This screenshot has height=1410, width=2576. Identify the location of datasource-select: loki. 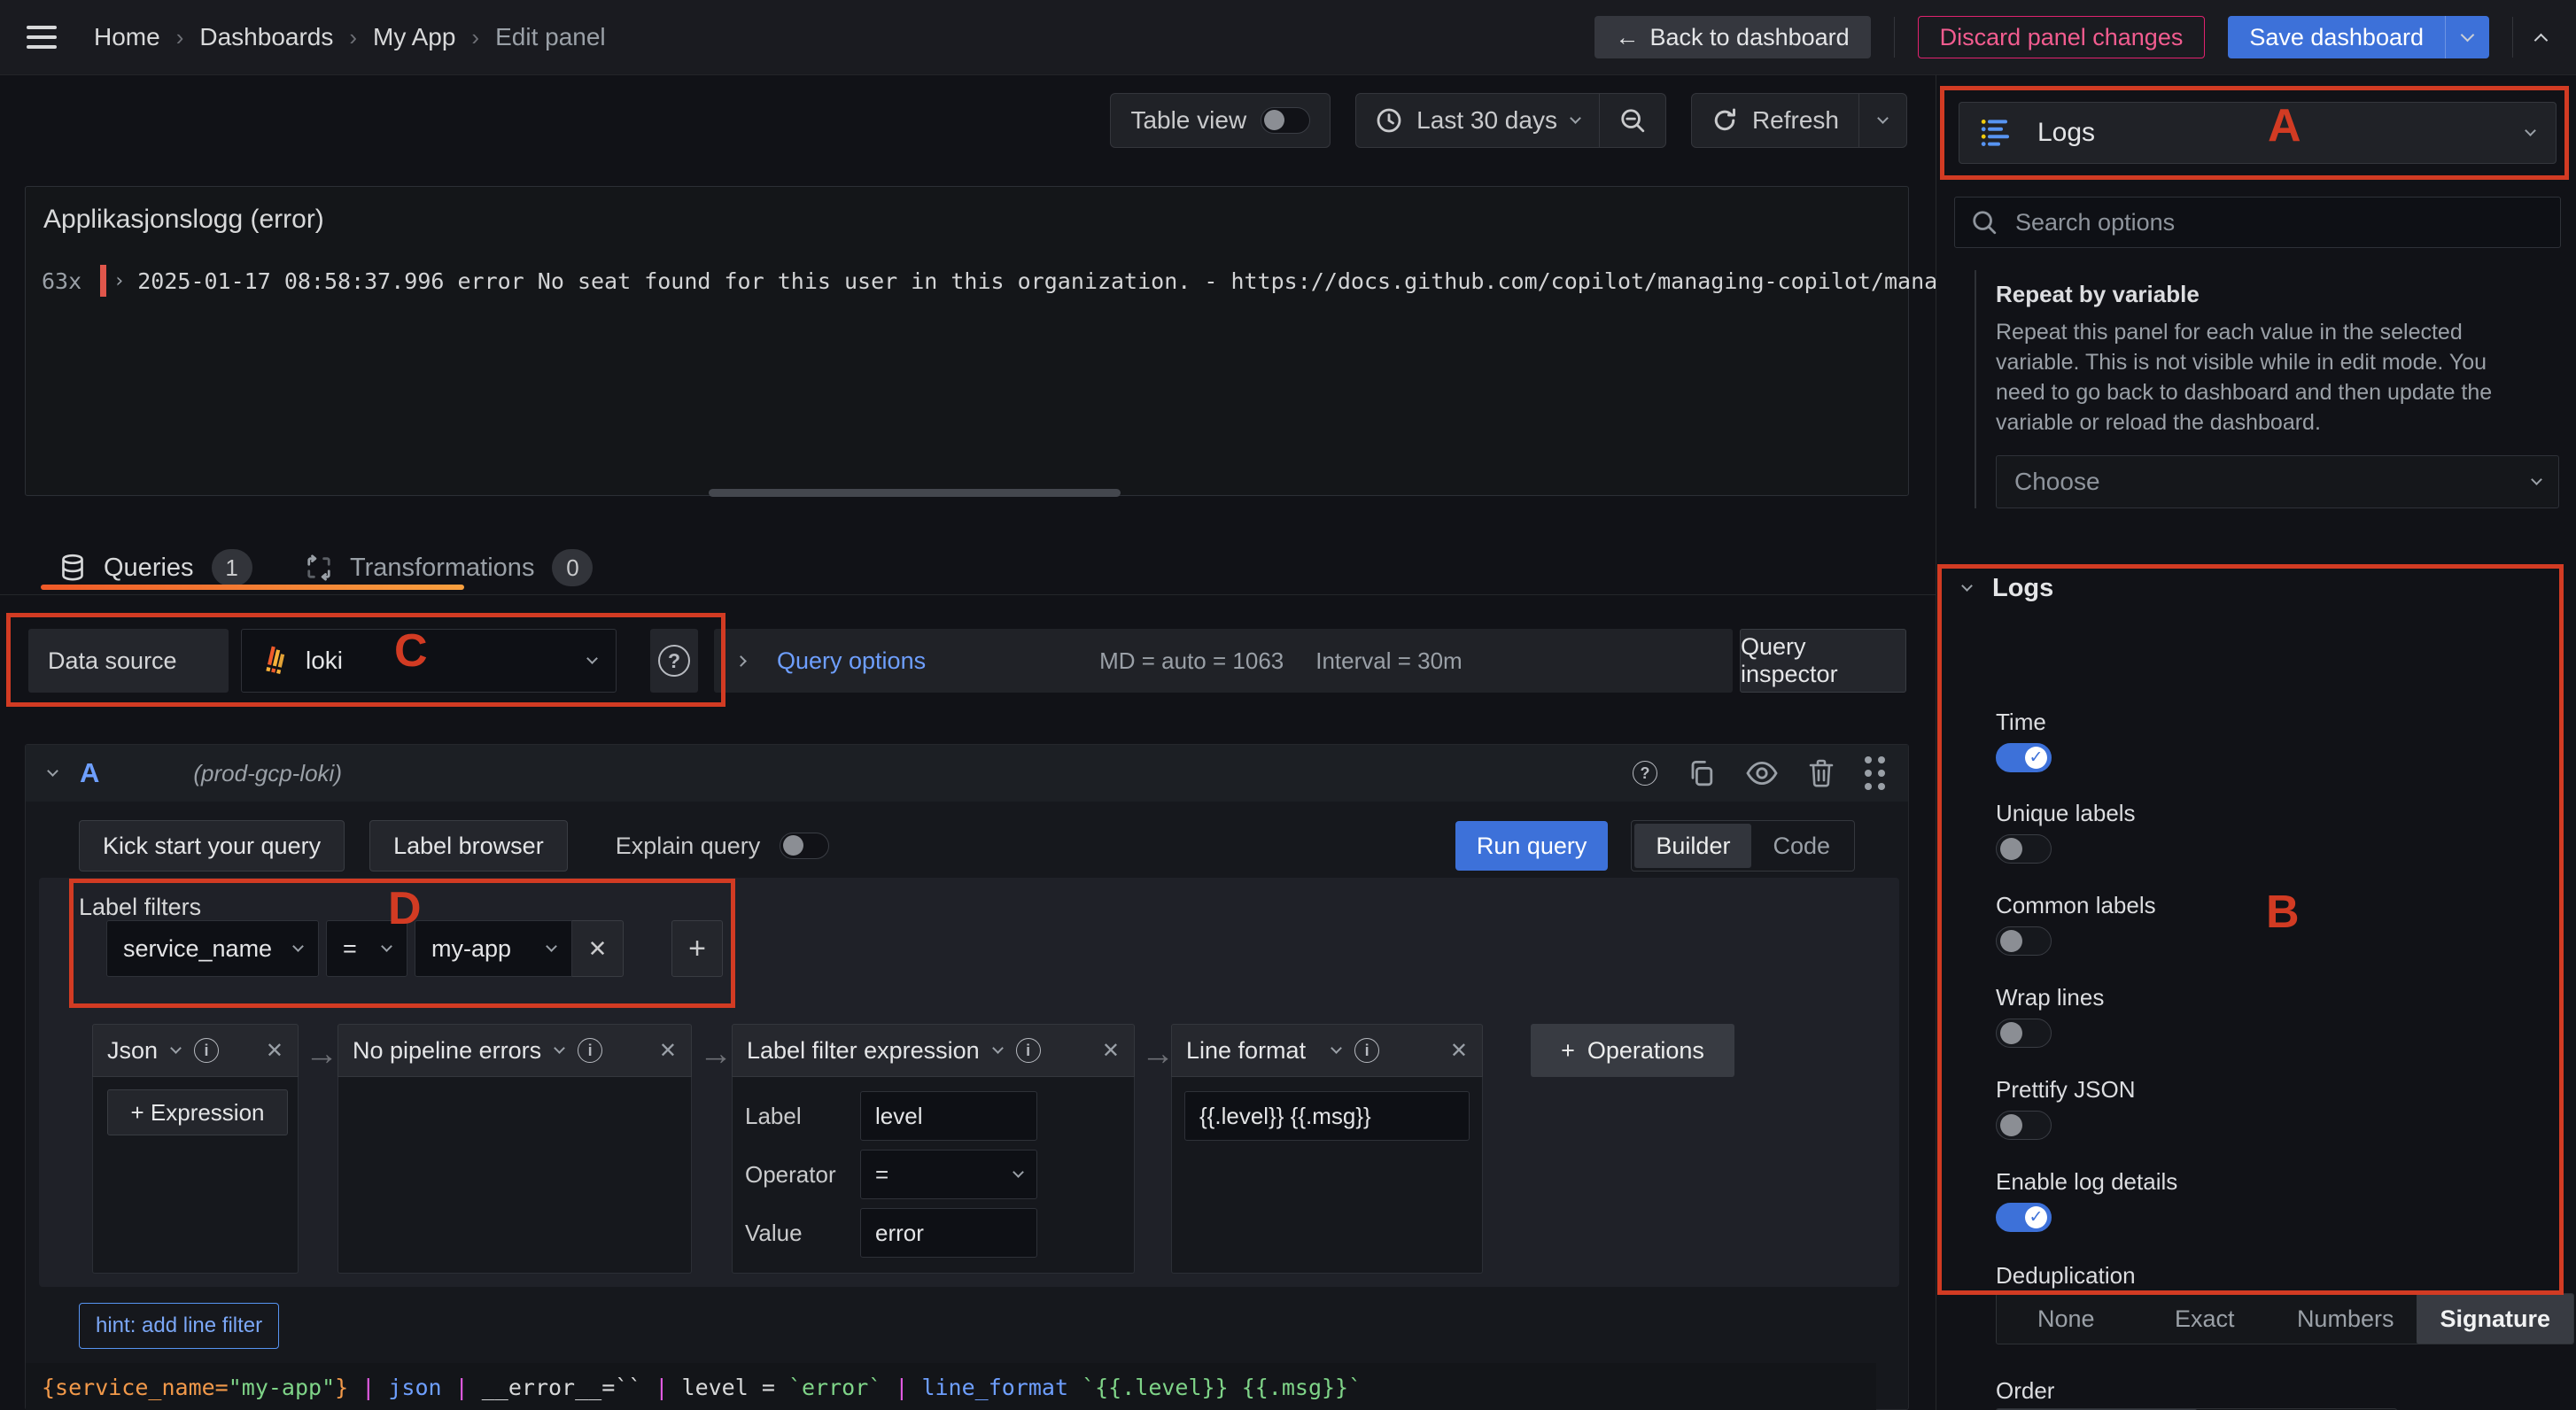
(429, 661).